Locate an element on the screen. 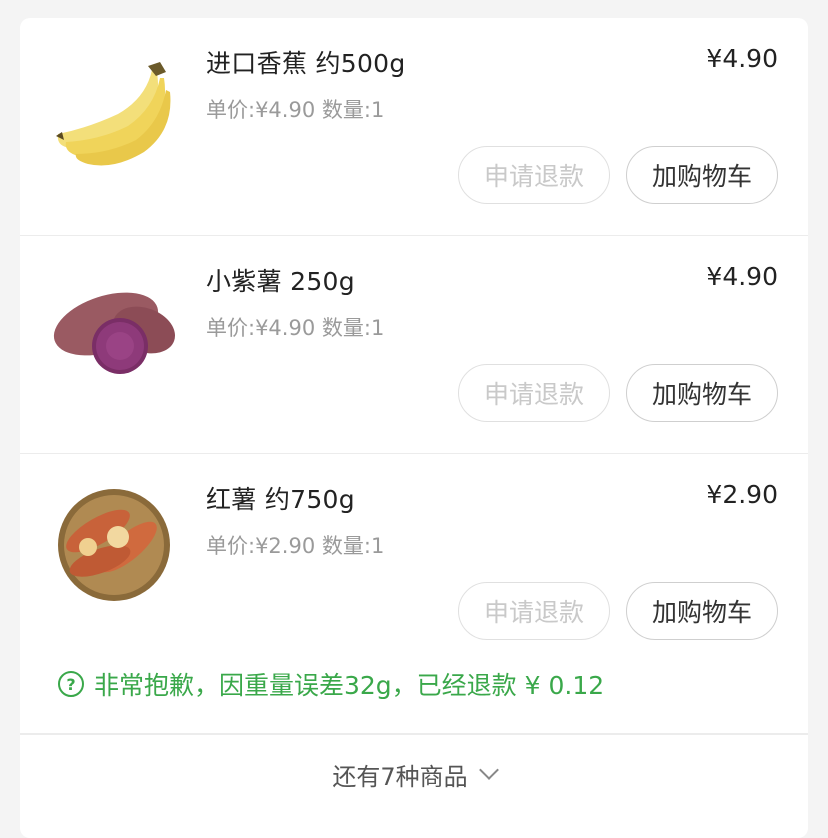 The image size is (828, 838). refund-notice: ? 非常抱歉，因重量误差32g，已经退款 ¥ 0.12 is located at coordinates (331, 684).